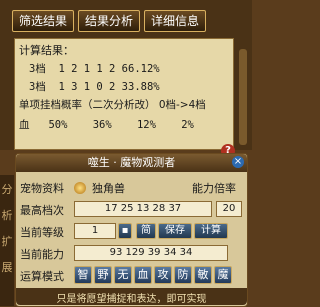 The width and height of the screenshot is (320, 307). What do you see at coordinates (42, 254) in the screenshot?
I see `current-ability-label: 当前能力` at bounding box center [42, 254].